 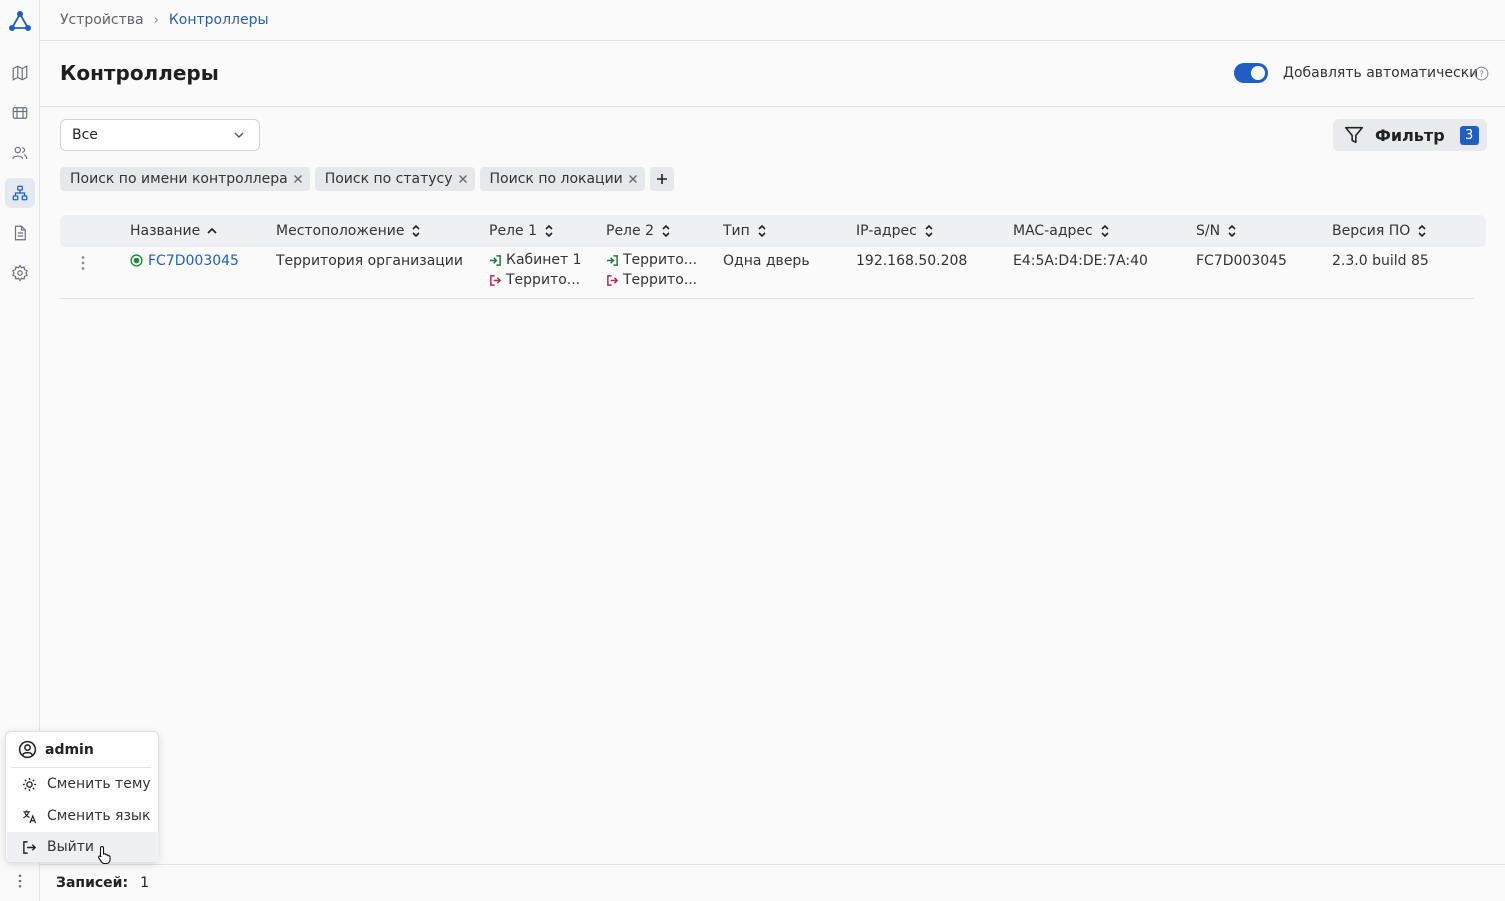 I want to click on change-theme-item: Сменить тему, so click(x=83, y=784).